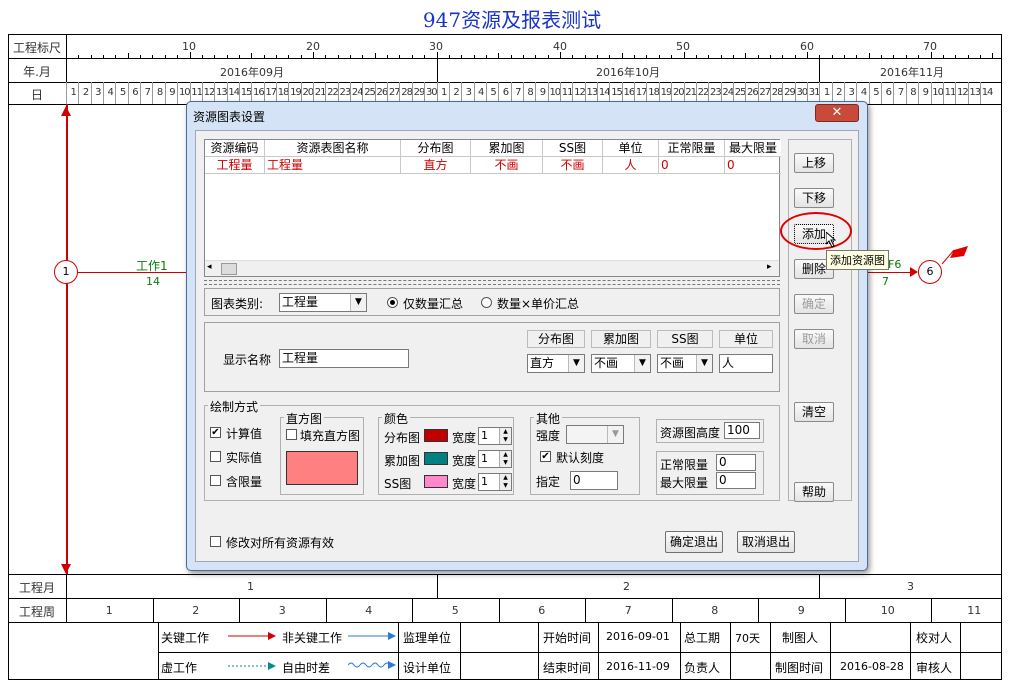  What do you see at coordinates (857, 260) in the screenshot?
I see `add-tooltip: 添加资源图` at bounding box center [857, 260].